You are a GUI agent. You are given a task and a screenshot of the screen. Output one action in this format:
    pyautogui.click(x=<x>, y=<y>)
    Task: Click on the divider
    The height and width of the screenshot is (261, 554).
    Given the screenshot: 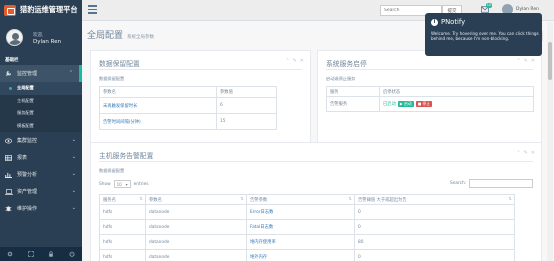 What is the action you would take?
    pyautogui.click(x=429, y=69)
    